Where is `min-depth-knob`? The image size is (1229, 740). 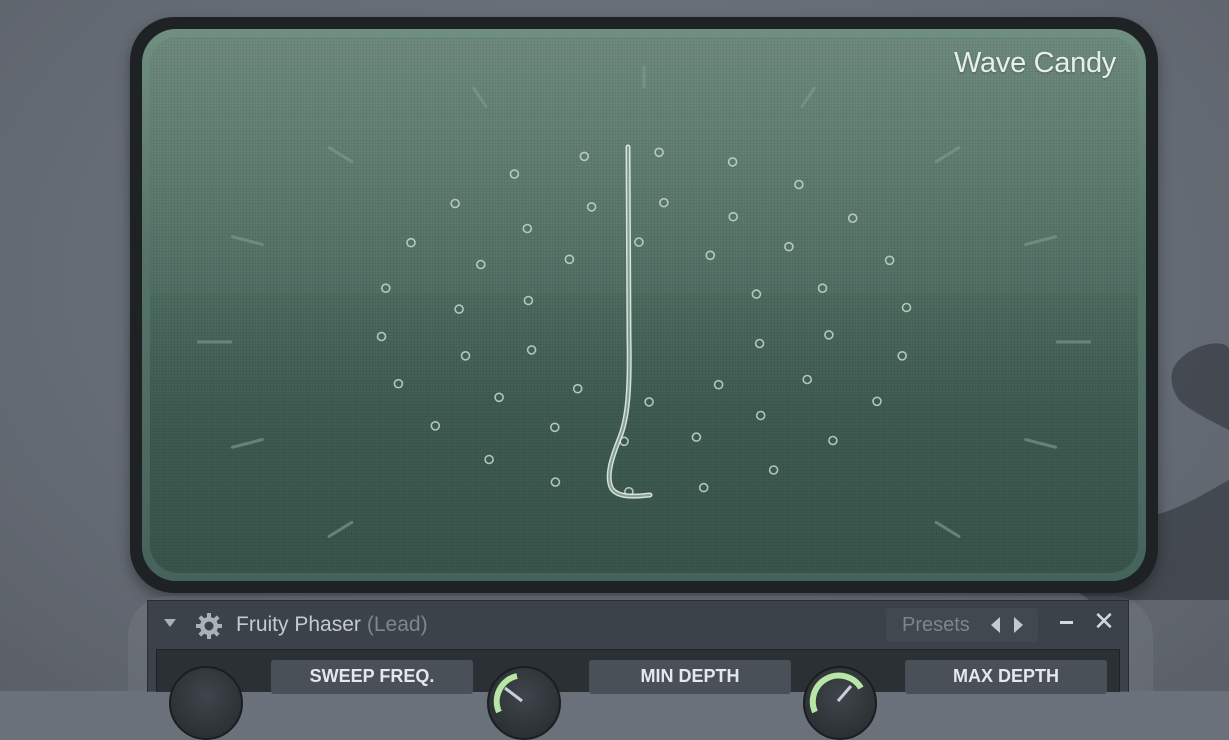 min-depth-knob is located at coordinates (524, 703).